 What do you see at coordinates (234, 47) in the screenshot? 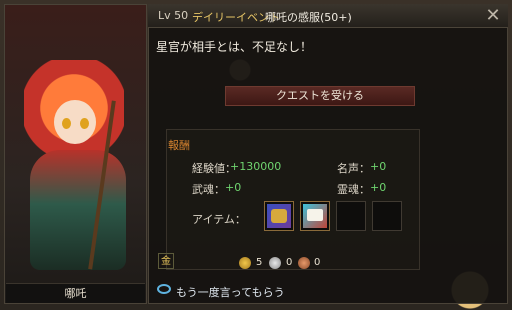
I see `npc-dialogue: 星官が相手とは、不足なし！` at bounding box center [234, 47].